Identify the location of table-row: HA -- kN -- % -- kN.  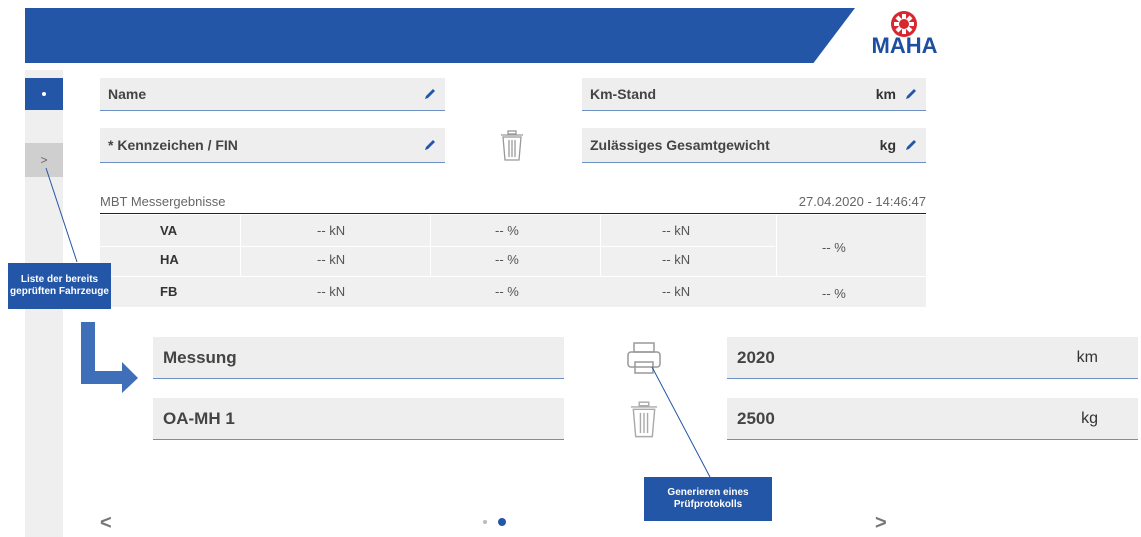
(437, 260).